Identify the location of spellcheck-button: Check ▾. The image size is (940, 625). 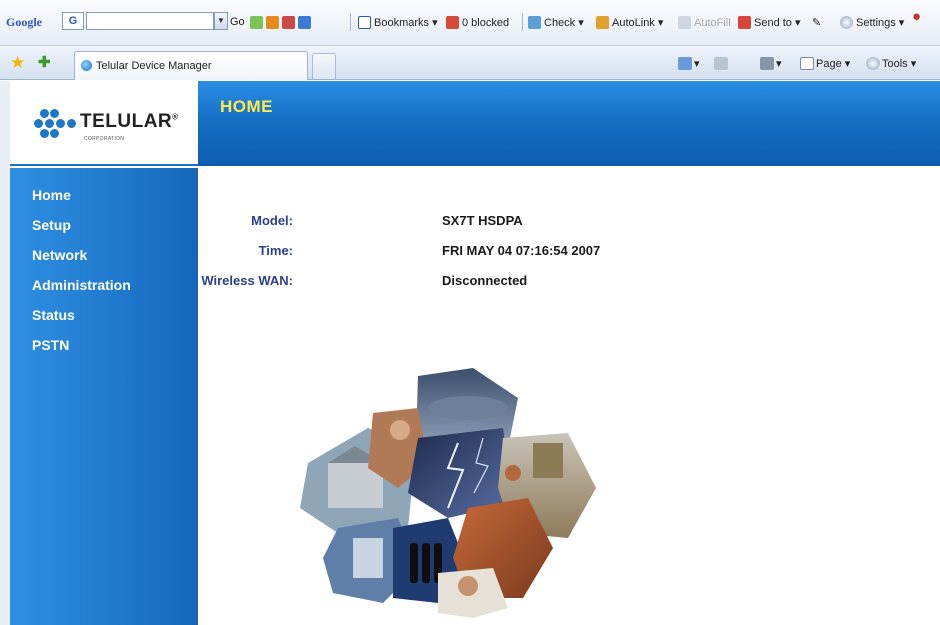
(556, 22).